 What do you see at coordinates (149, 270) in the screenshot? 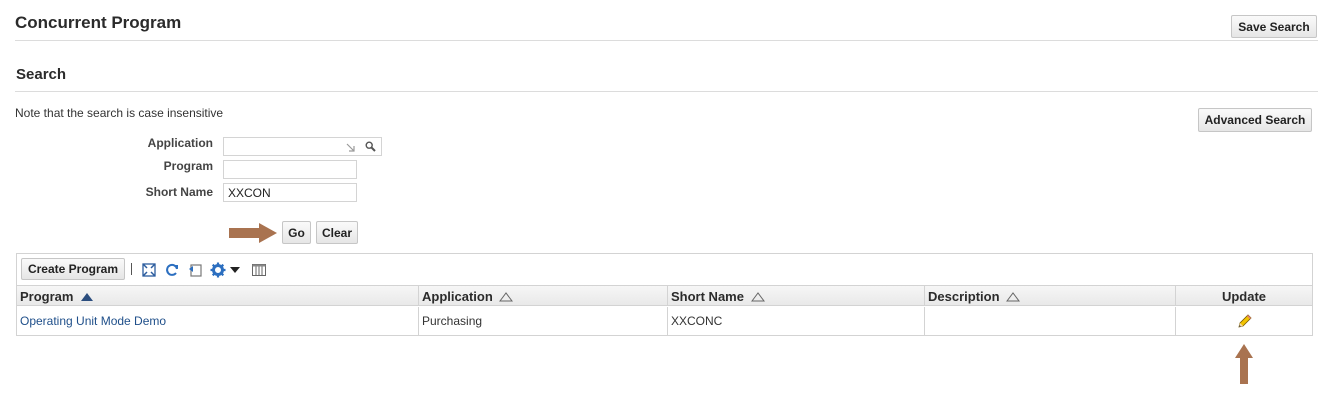
I see `detach-icon` at bounding box center [149, 270].